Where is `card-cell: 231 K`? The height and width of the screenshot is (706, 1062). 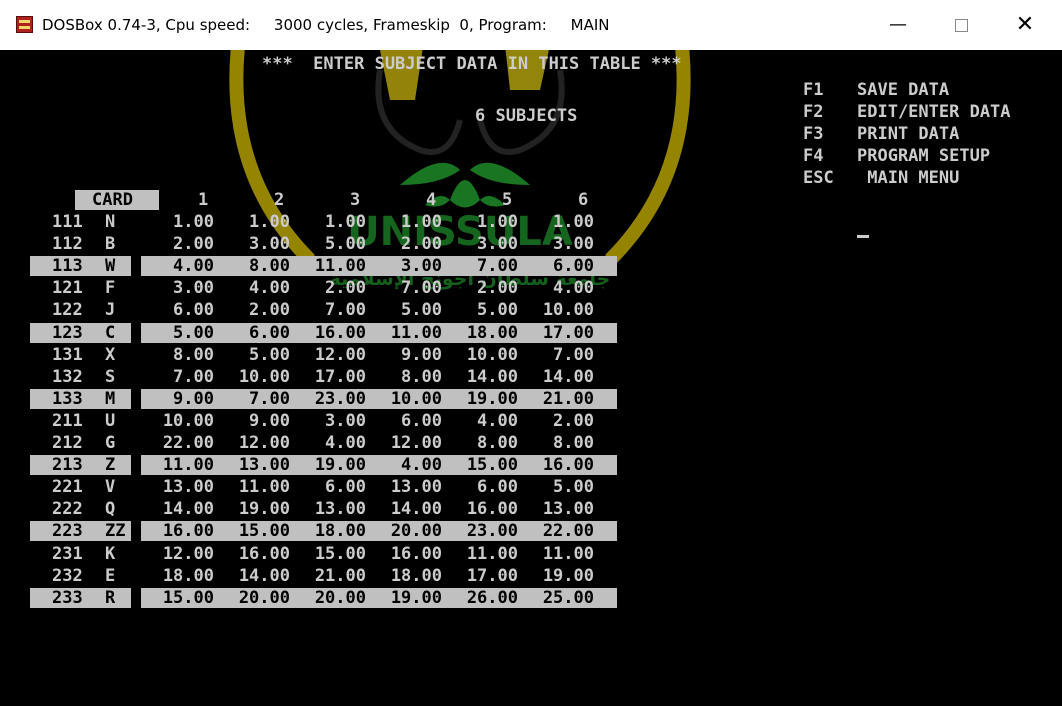 card-cell: 231 K is located at coordinates (80, 554).